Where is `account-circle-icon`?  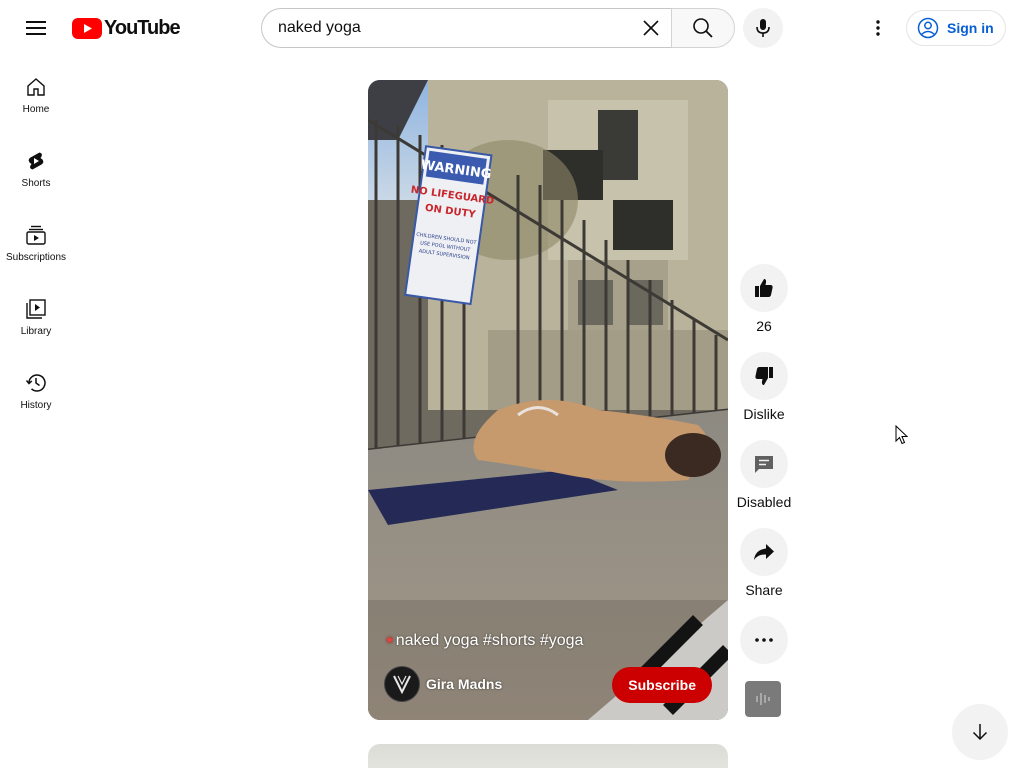
account-circle-icon is located at coordinates (928, 28).